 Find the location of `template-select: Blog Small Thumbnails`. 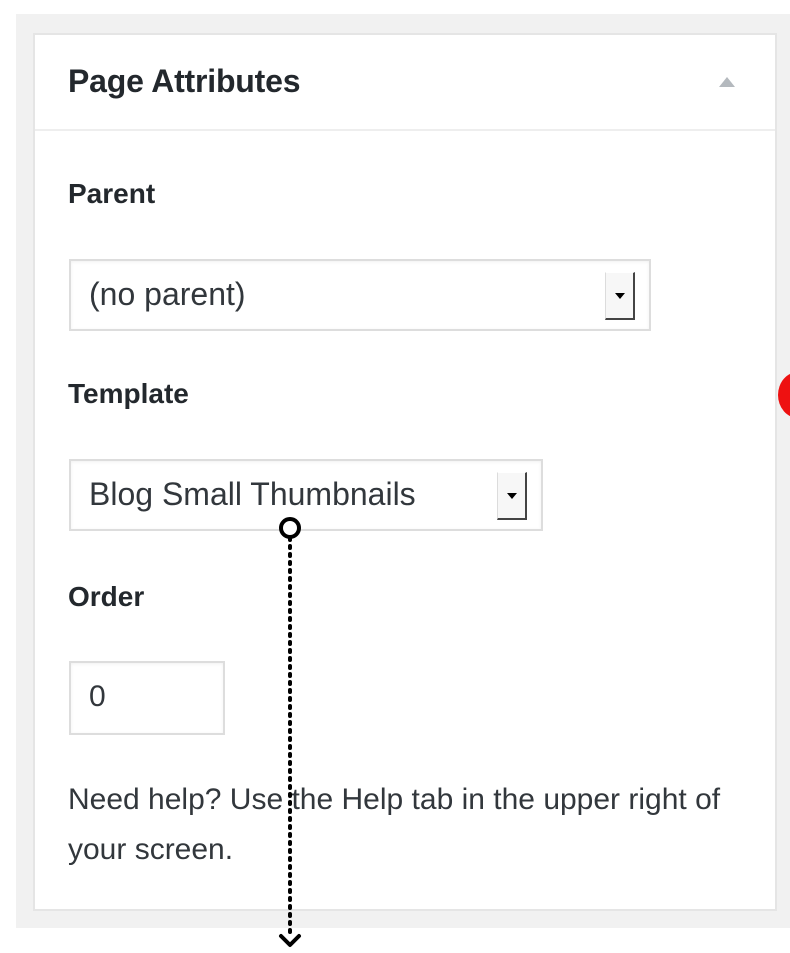

template-select: Blog Small Thumbnails is located at coordinates (306, 495).